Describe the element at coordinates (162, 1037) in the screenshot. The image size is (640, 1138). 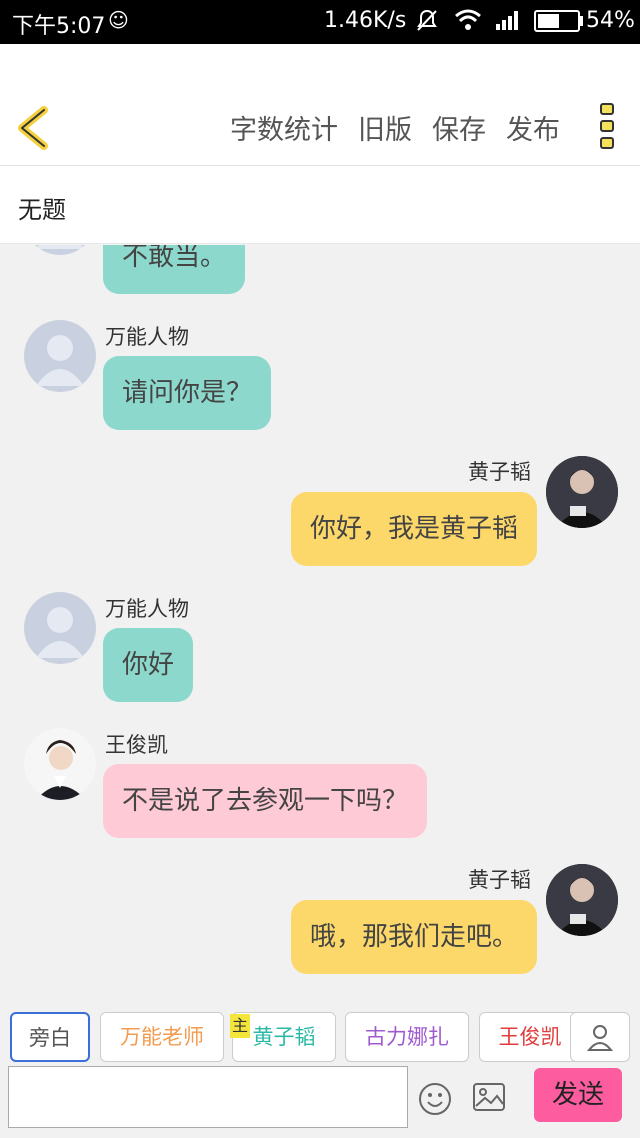
I see `character-chip: 万能老师` at that location.